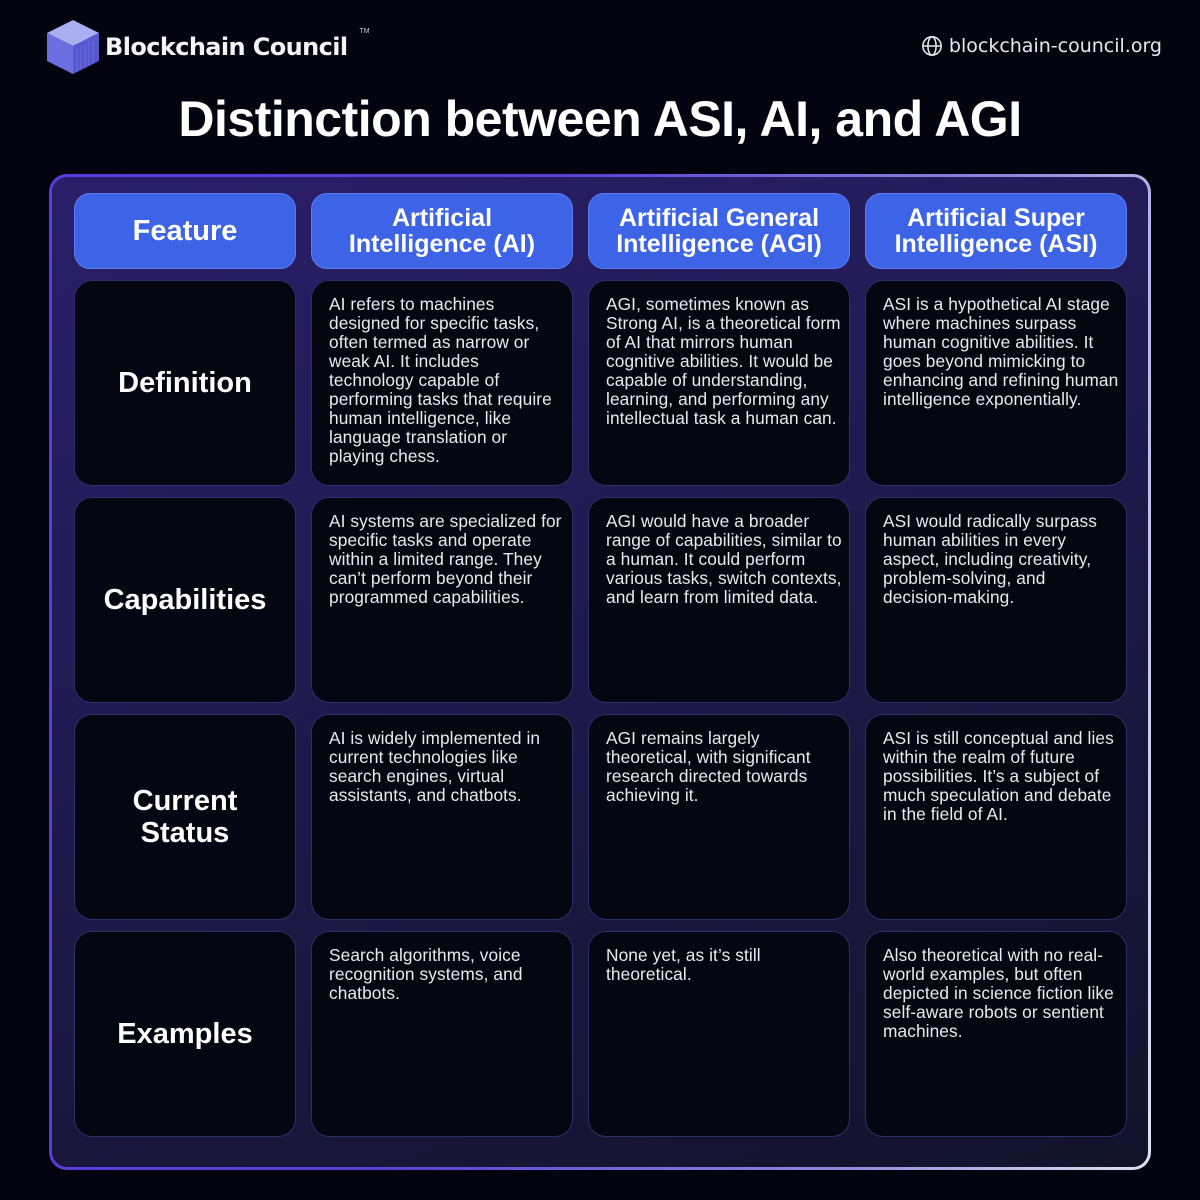 The height and width of the screenshot is (1200, 1200). What do you see at coordinates (600, 119) in the screenshot?
I see `page-title: Distinction between ASI, AI, and AGI` at bounding box center [600, 119].